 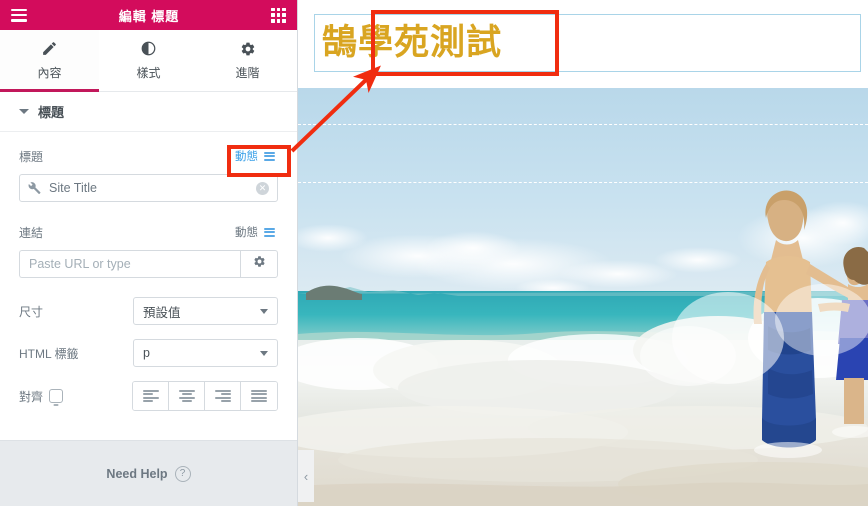 I want to click on size-select-value: 預設值, so click(x=162, y=312).